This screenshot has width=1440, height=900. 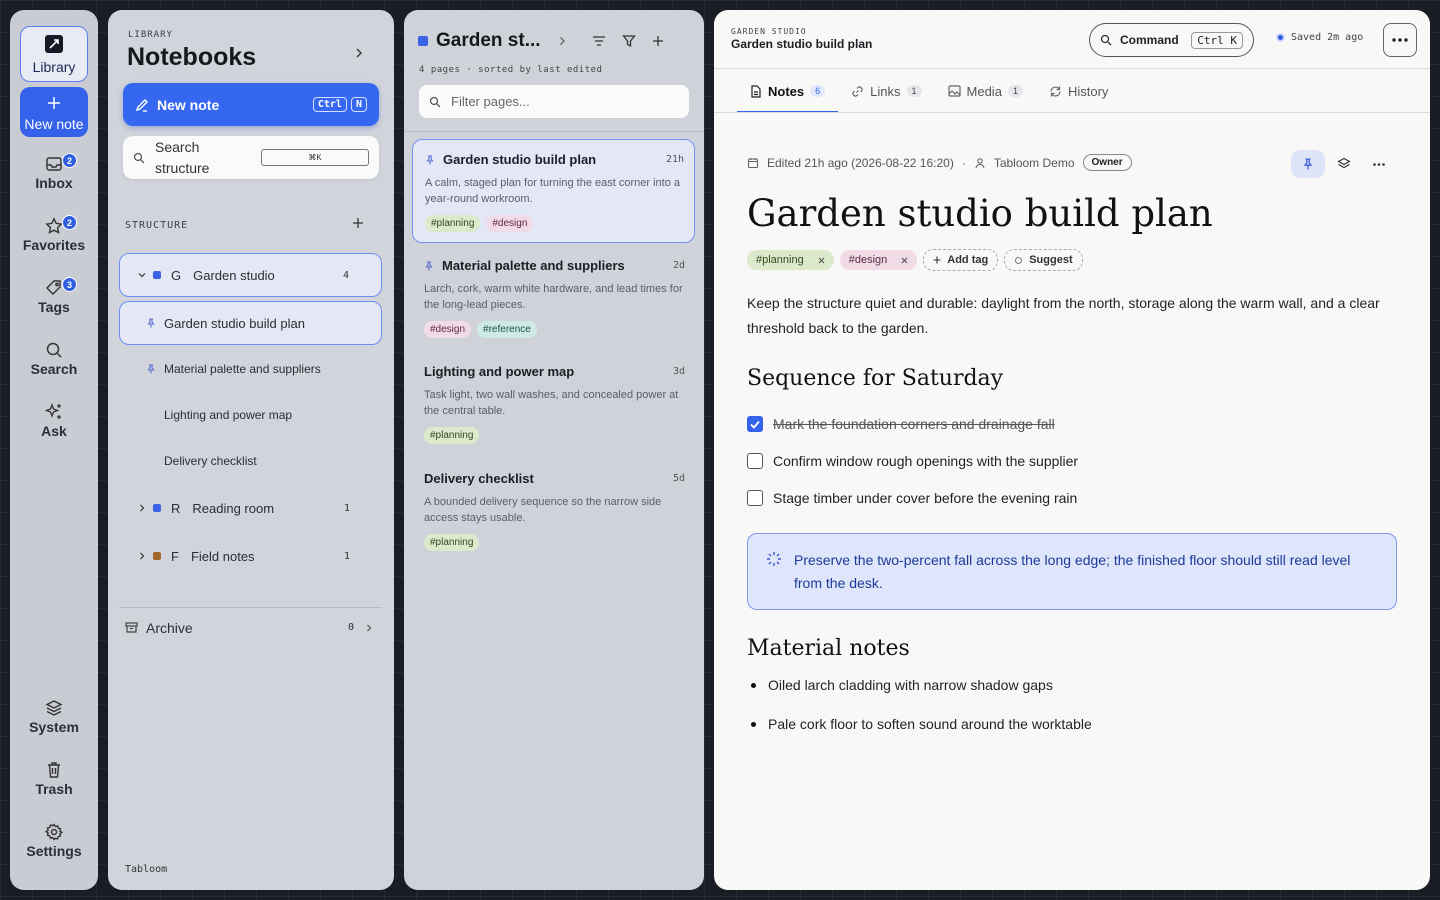 What do you see at coordinates (250, 461) in the screenshot?
I see `tree-page-delivery: Delivery checklist` at bounding box center [250, 461].